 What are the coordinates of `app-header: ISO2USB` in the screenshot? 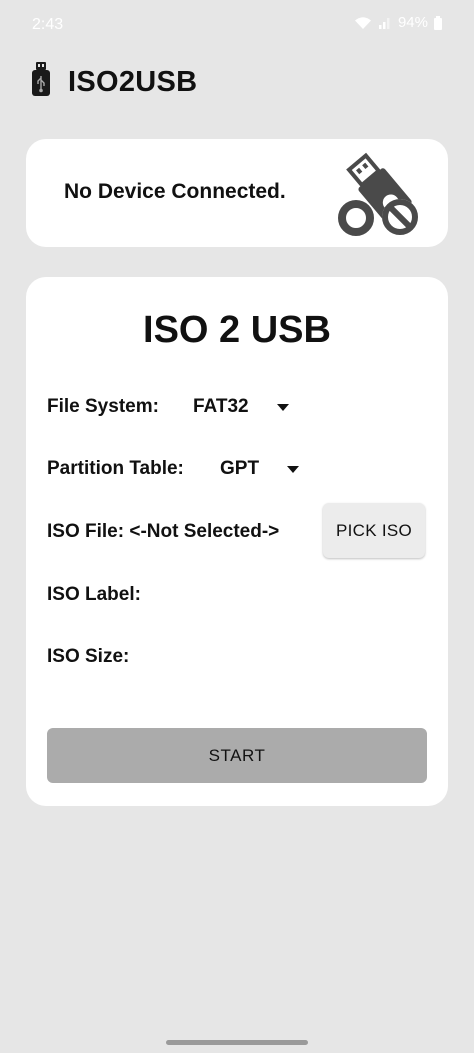 It's located at (114, 82).